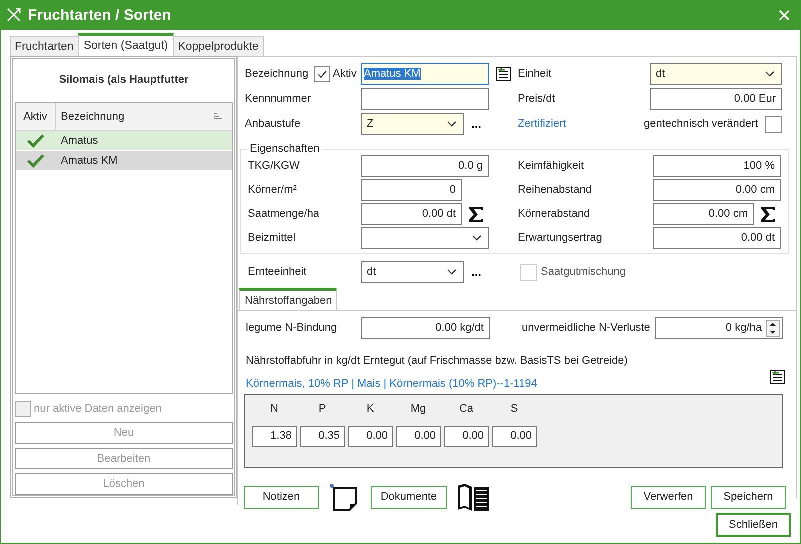 The height and width of the screenshot is (544, 801). Describe the element at coordinates (124, 484) in the screenshot. I see `action-button: Löschen` at that location.